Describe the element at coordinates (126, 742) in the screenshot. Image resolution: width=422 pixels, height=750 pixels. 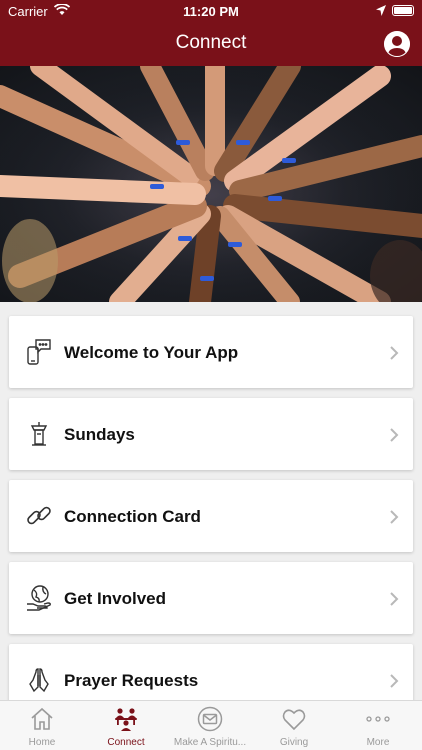
I see `tab-label: Connect` at that location.